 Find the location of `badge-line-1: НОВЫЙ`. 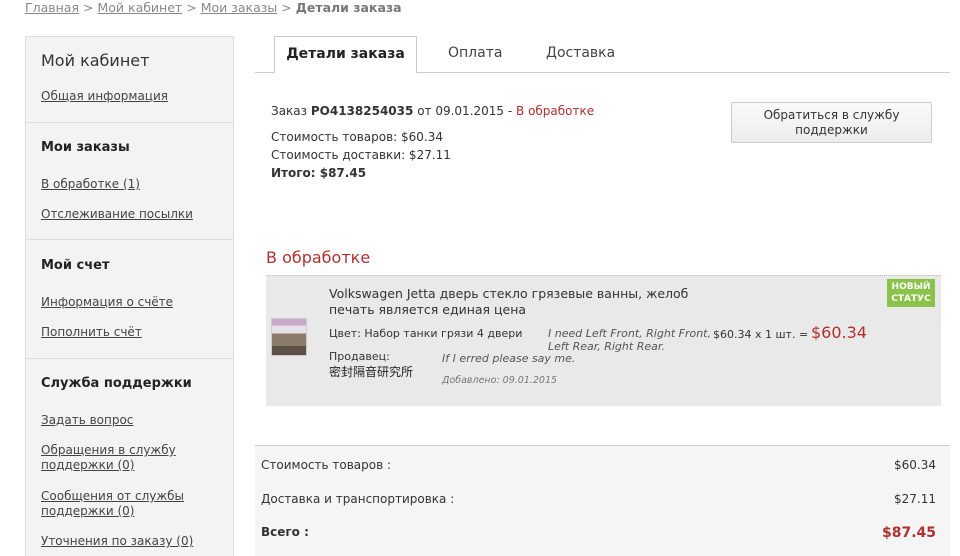

badge-line-1: НОВЫЙ is located at coordinates (911, 287).